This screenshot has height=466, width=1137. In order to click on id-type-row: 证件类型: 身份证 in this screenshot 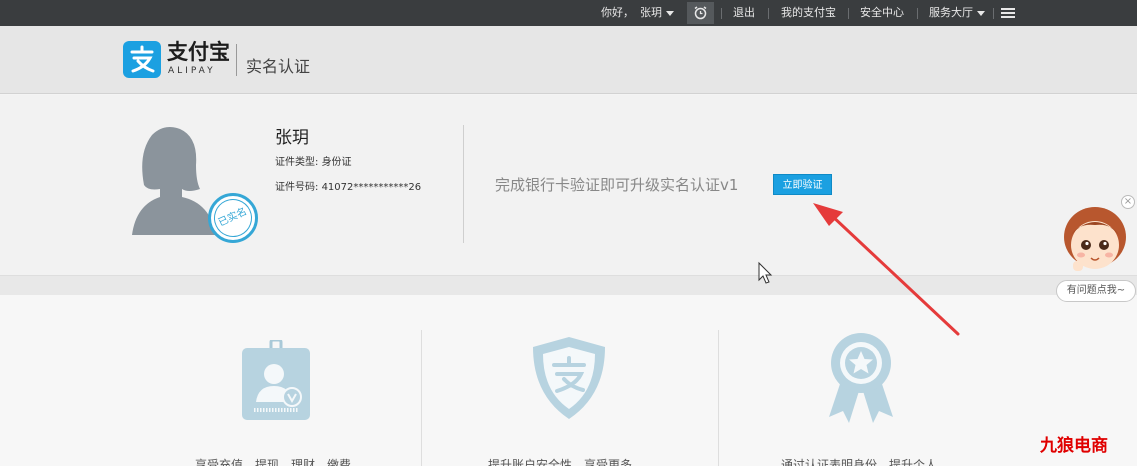, I will do `click(313, 163)`.